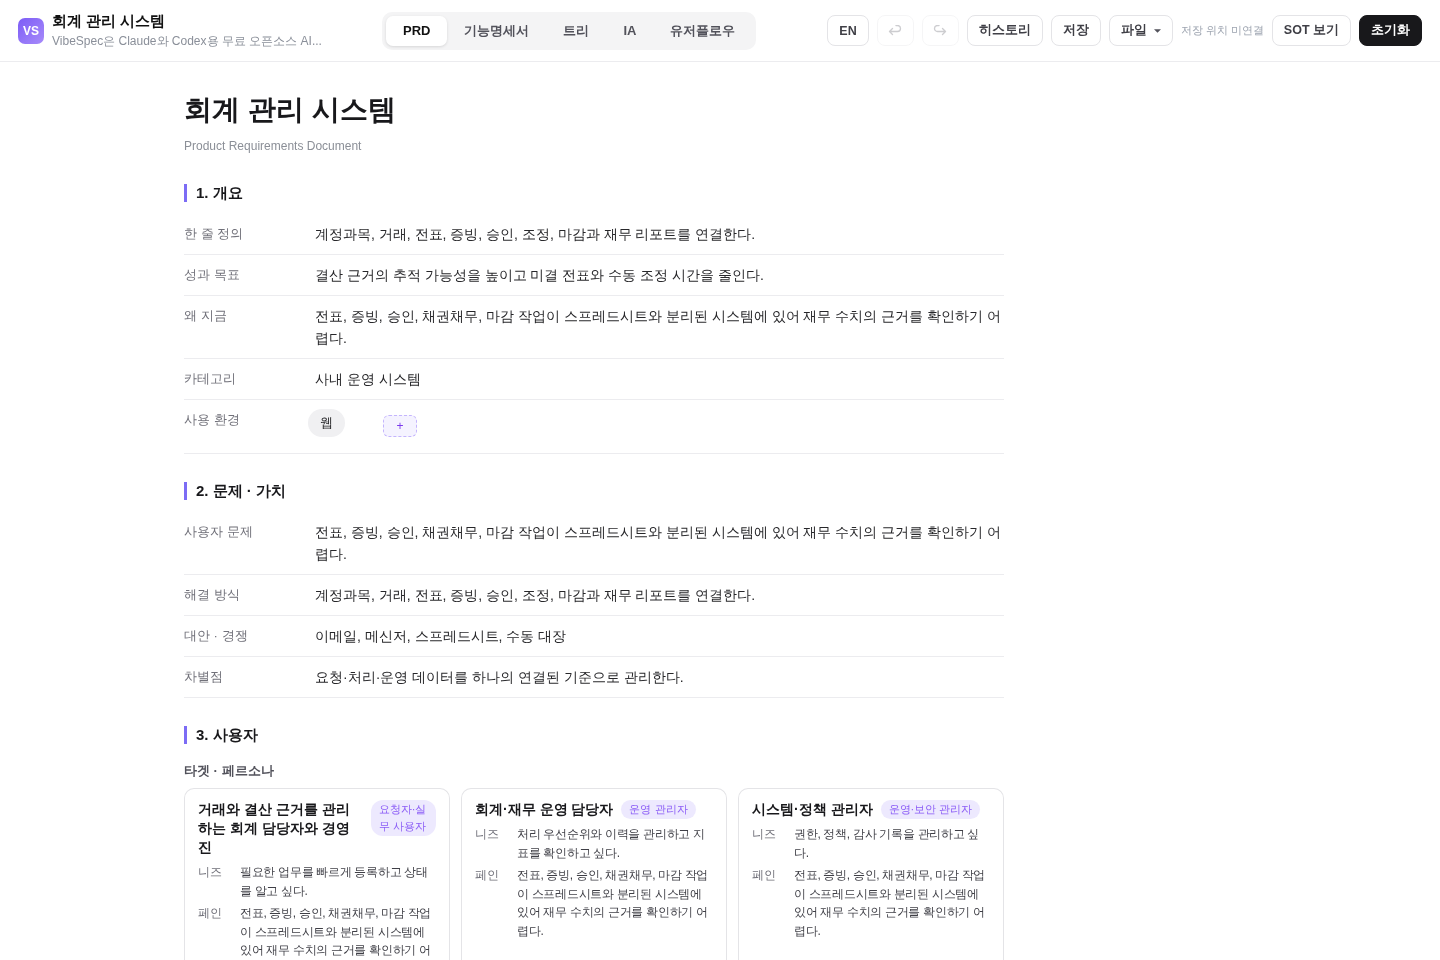 This screenshot has width=1440, height=960. Describe the element at coordinates (336, 932) in the screenshot. I see `detail-text: 전표, 증빙, 승인, 채권채무, 마감 작업이 스프레드시트와 분리된 시스템에 있어 재무 수치의 근거를 확인하기 어` at that location.